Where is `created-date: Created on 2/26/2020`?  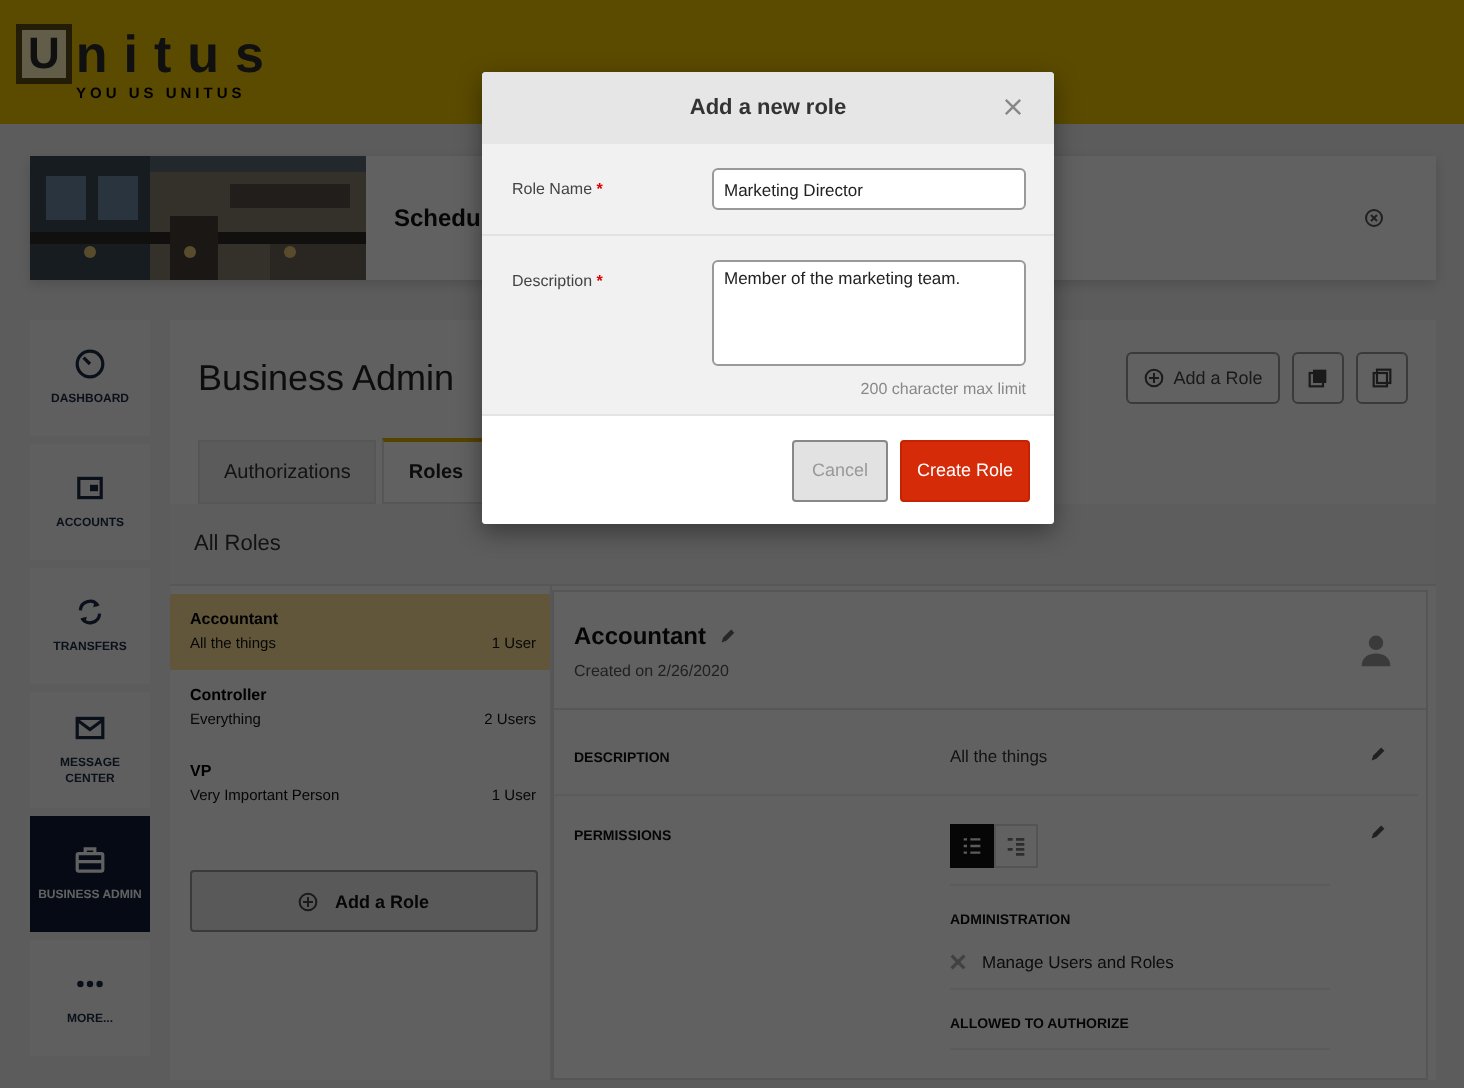 created-date: Created on 2/26/2020 is located at coordinates (652, 670).